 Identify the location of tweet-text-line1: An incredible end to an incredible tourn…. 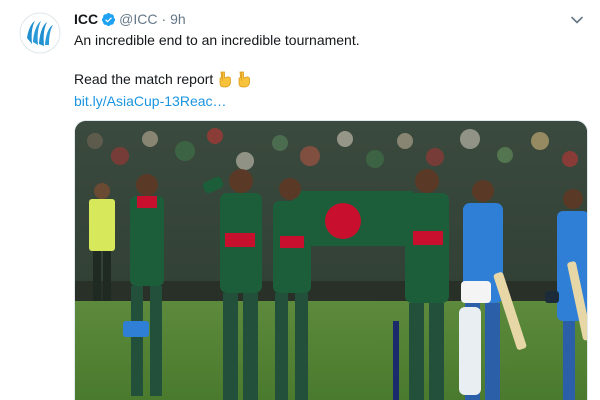
(217, 40).